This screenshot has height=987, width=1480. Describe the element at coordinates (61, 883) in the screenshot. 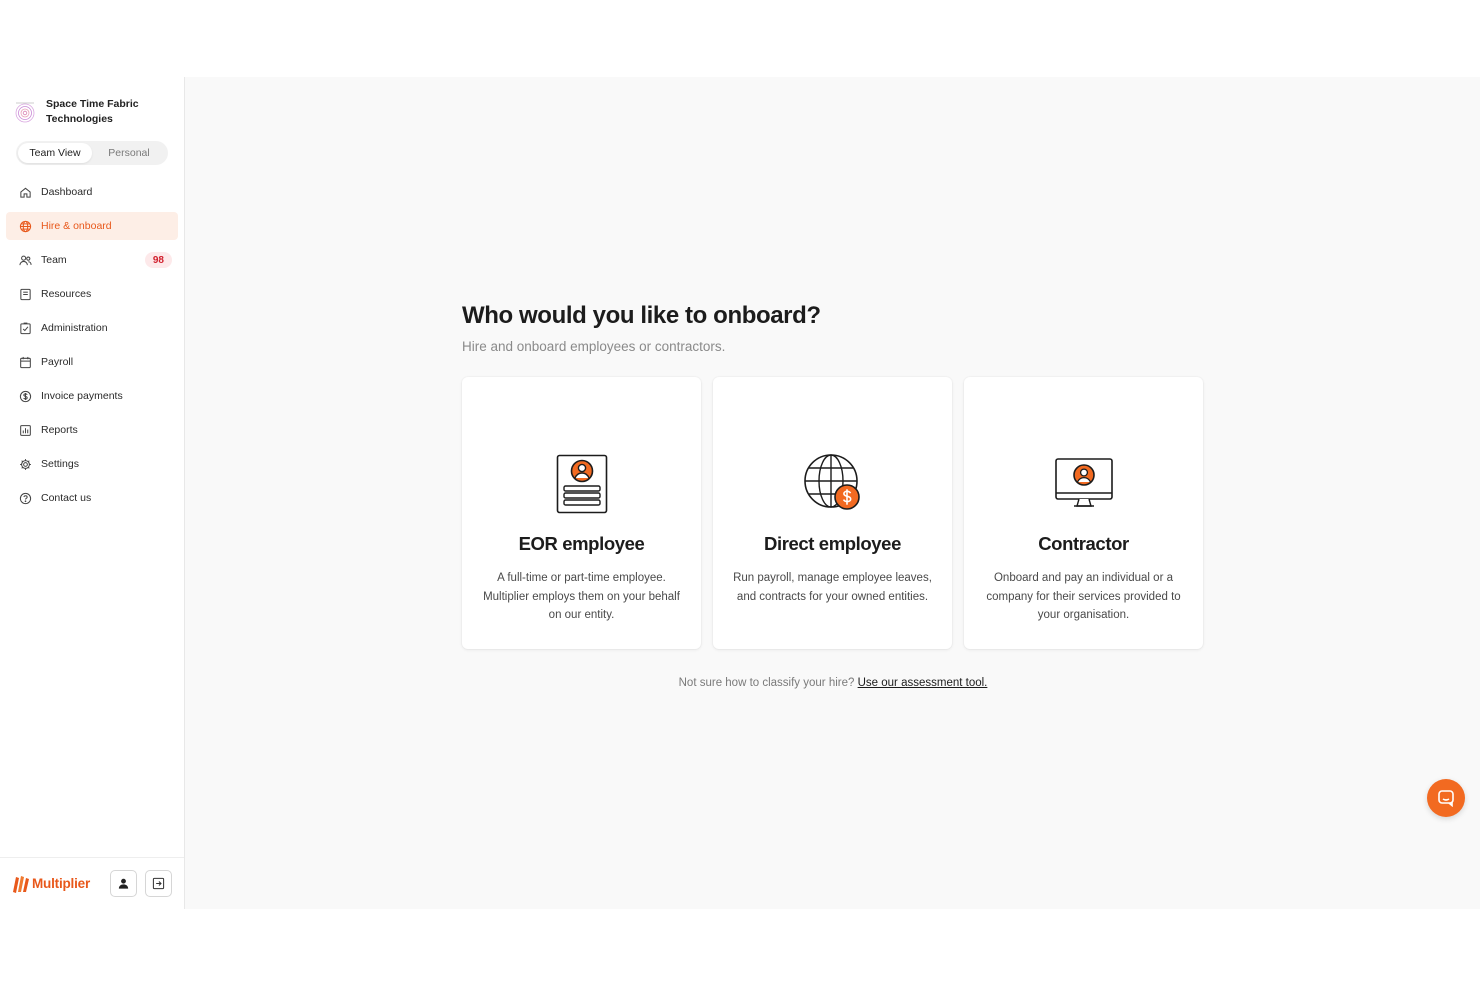

I see `brand-name: Multiplier` at that location.